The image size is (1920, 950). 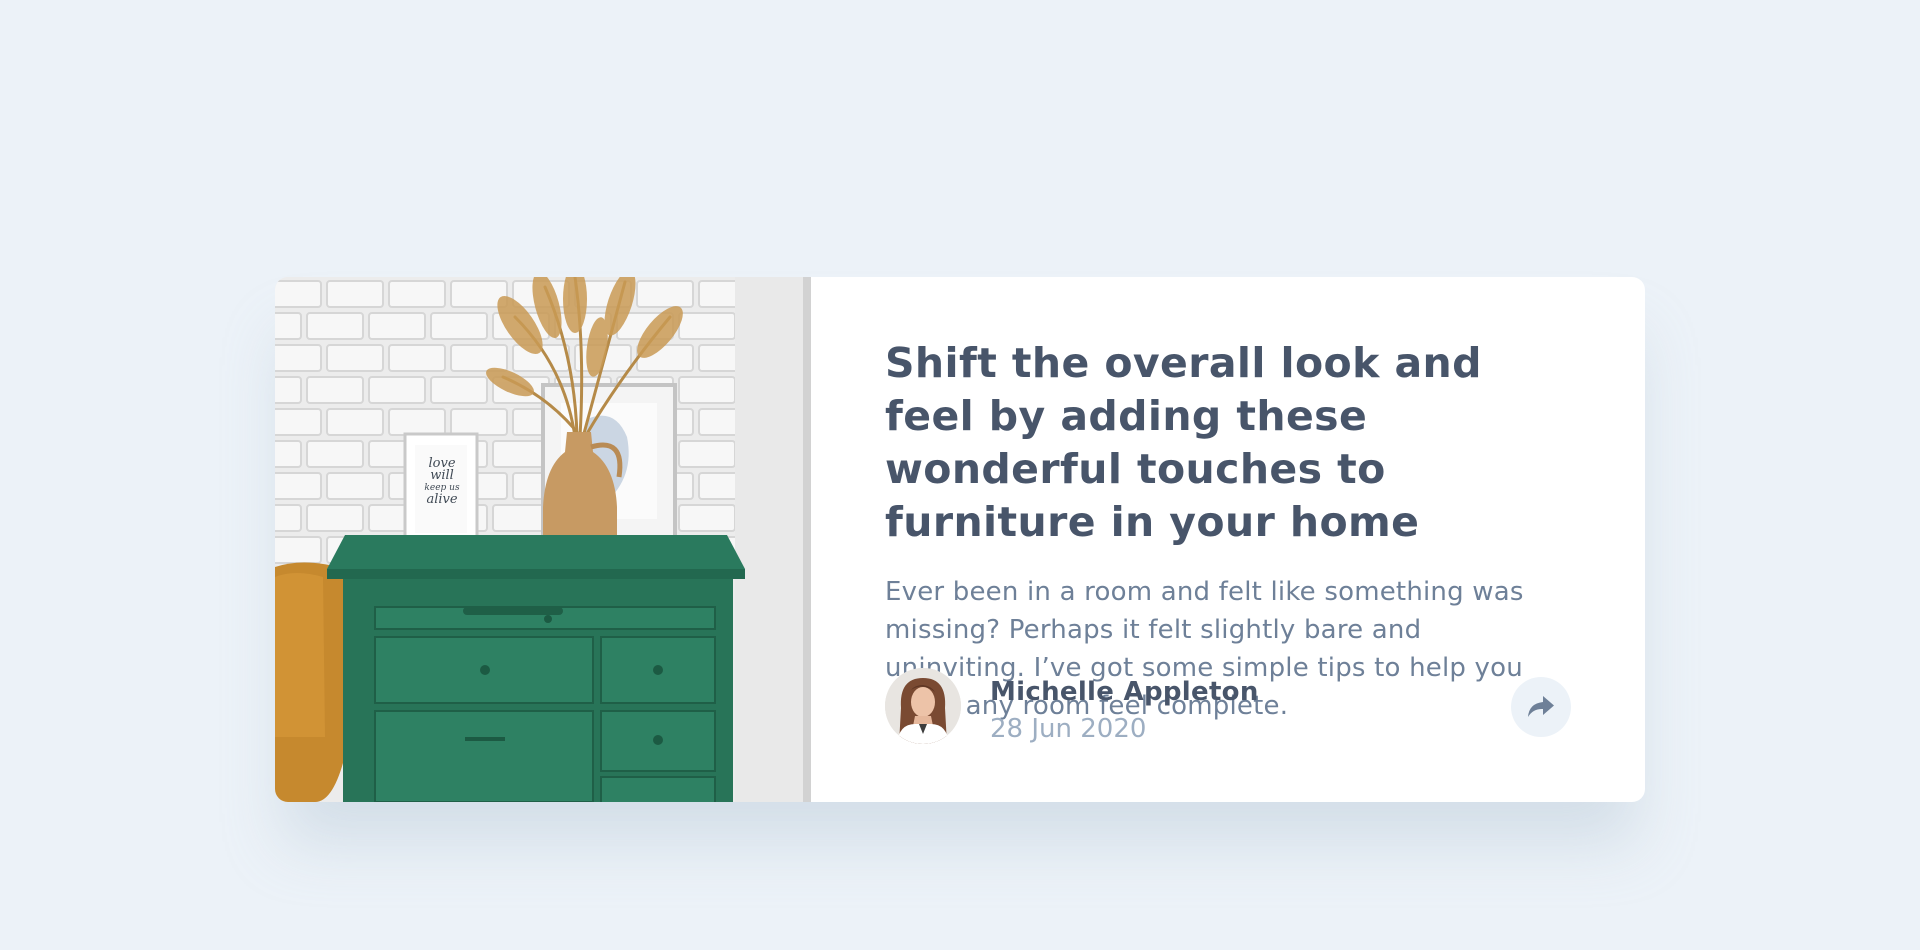 I want to click on share-icon, so click(x=1541, y=707).